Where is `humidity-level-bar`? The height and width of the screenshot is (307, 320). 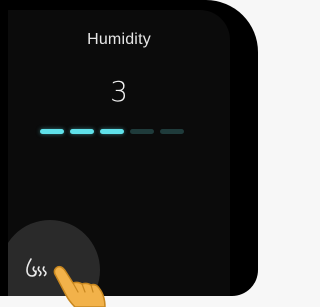
humidity-level-bar is located at coordinates (112, 131).